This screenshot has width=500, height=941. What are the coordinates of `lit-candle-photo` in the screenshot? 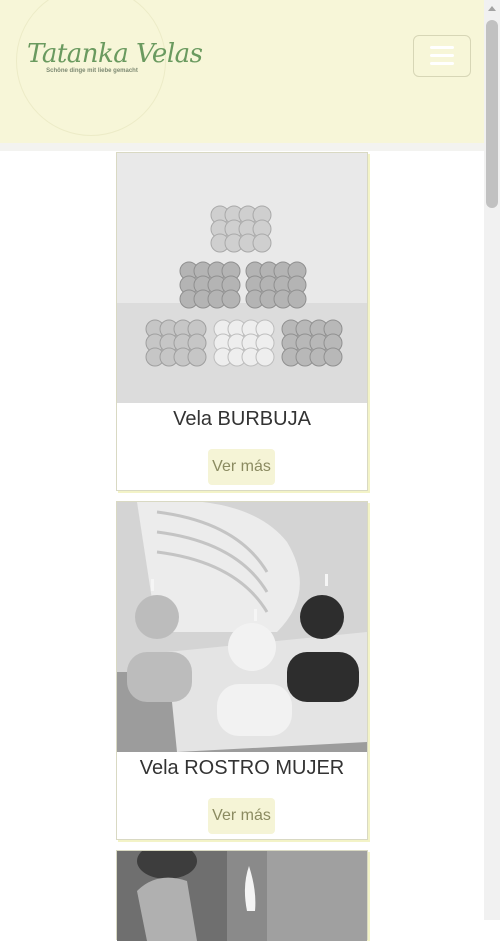 It's located at (242, 896).